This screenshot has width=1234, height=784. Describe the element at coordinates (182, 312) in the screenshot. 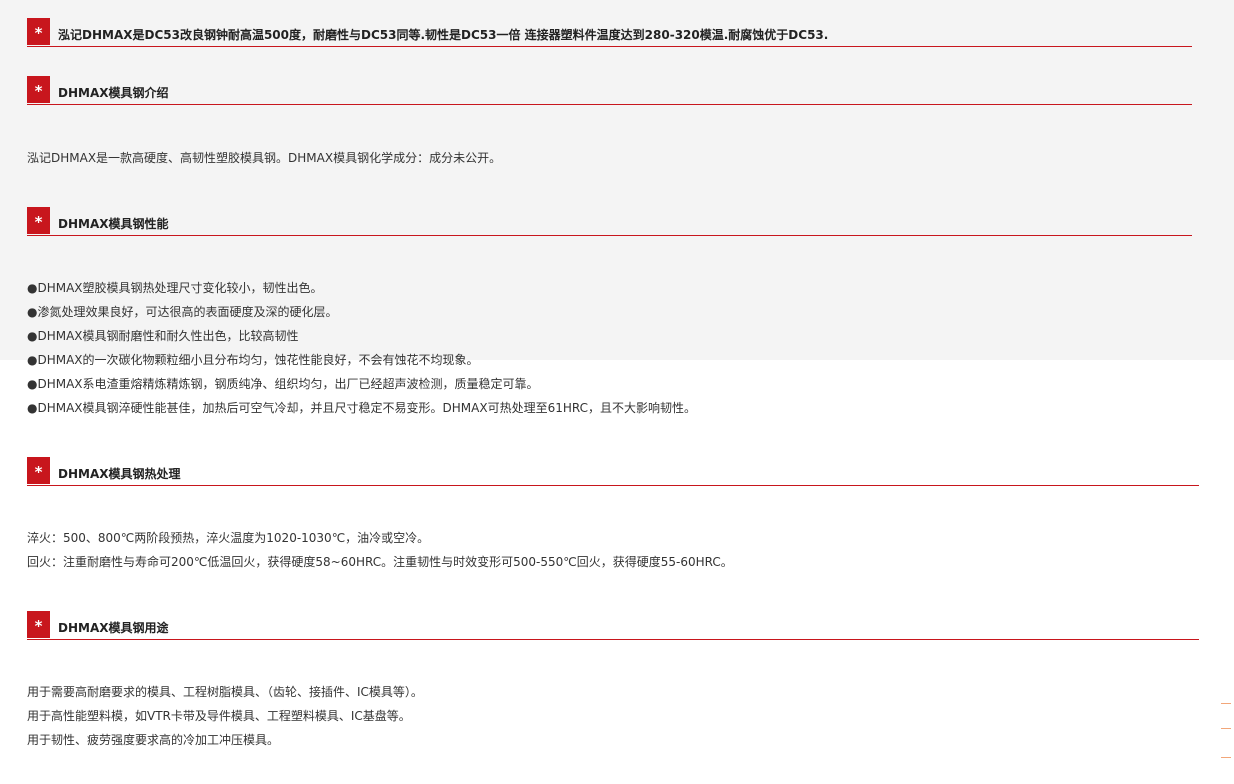

I see `performance-item: ●渗氮处理效果良好，可达很高的表面硬度及深的硬化层。` at that location.